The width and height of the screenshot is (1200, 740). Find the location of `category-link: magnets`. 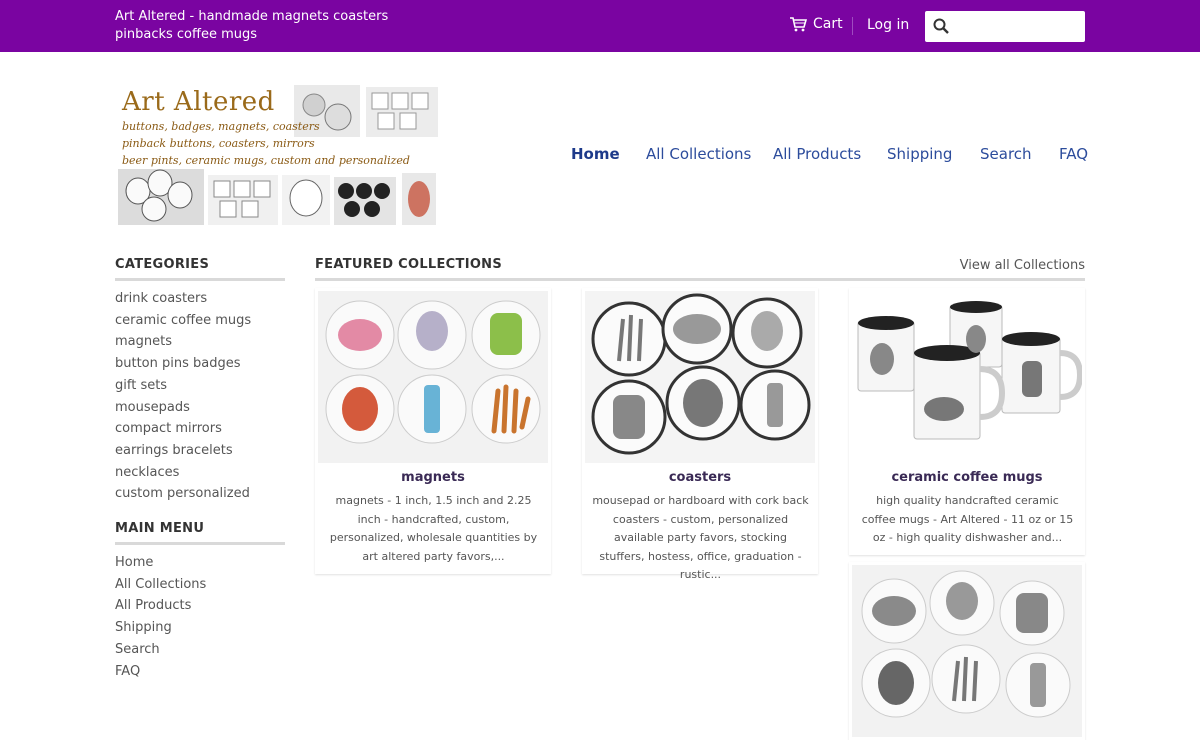

category-link: magnets is located at coordinates (205, 342).